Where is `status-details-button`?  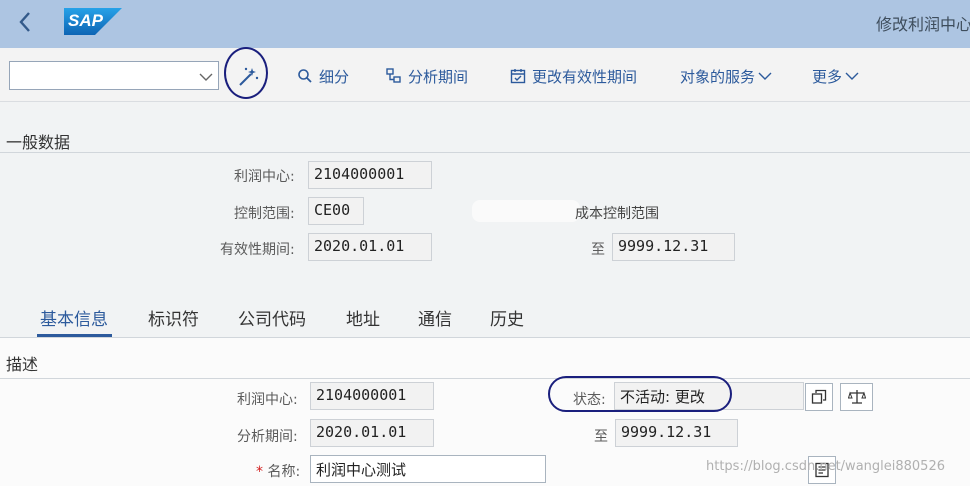
status-details-button is located at coordinates (819, 397).